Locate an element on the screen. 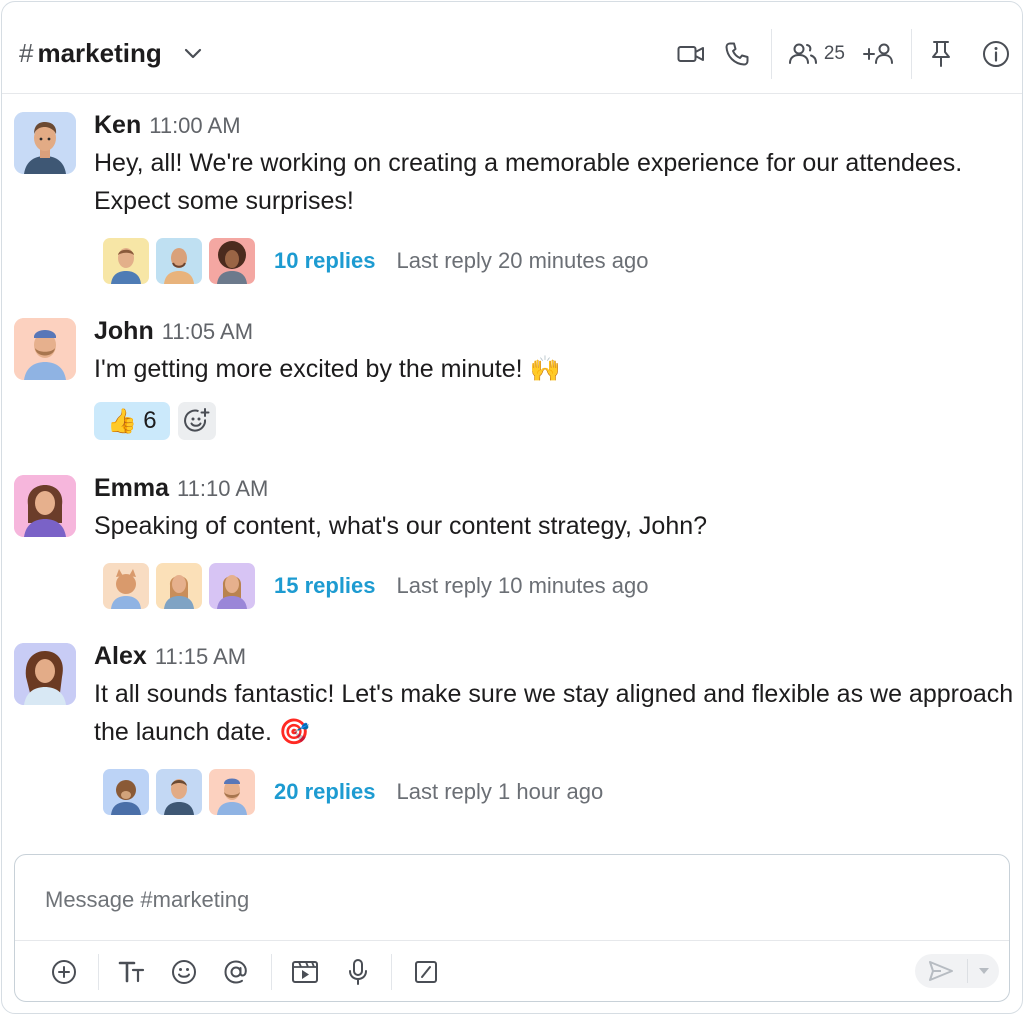 The image size is (1024, 1015). header-actions: 25 is located at coordinates (845, 54).